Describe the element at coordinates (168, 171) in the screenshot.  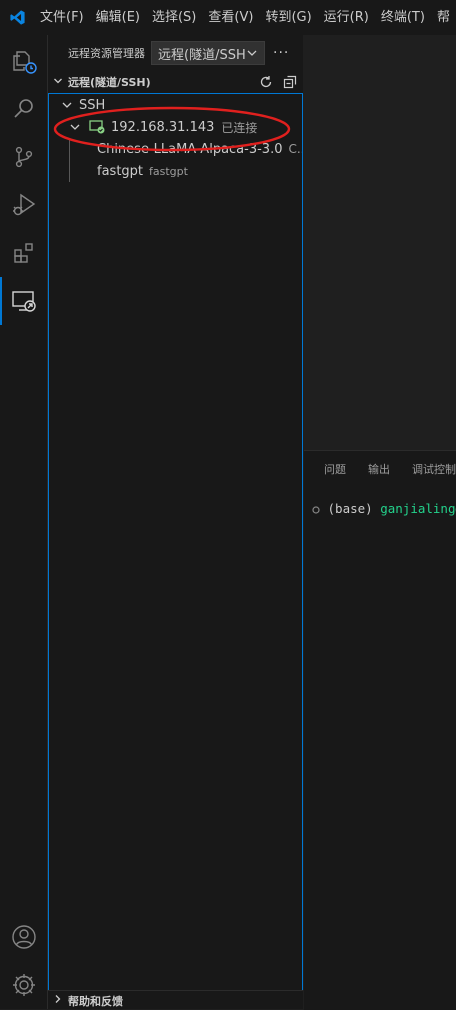
I see `folder-detail: fastgpt` at that location.